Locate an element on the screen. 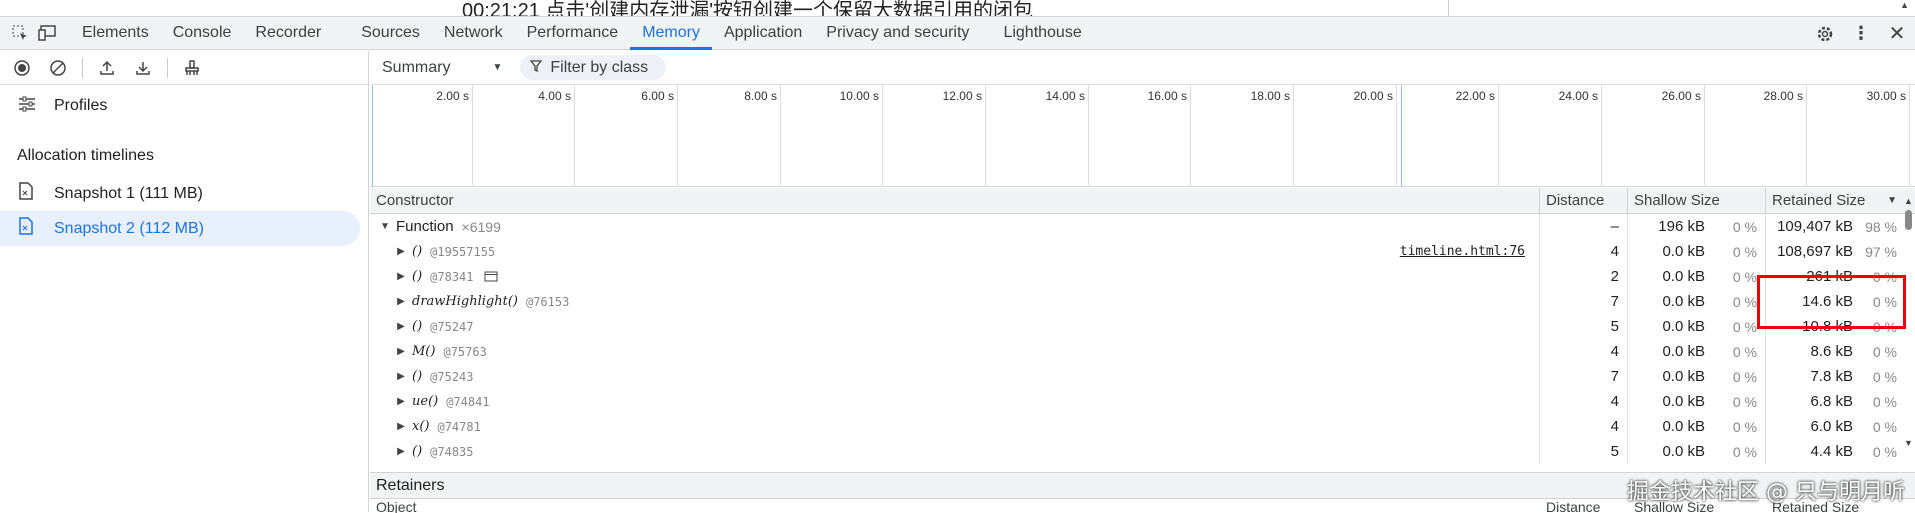 The height and width of the screenshot is (513, 1915). snapshot-item-1: Snapshot 1 (111 MB) is located at coordinates (184, 193).